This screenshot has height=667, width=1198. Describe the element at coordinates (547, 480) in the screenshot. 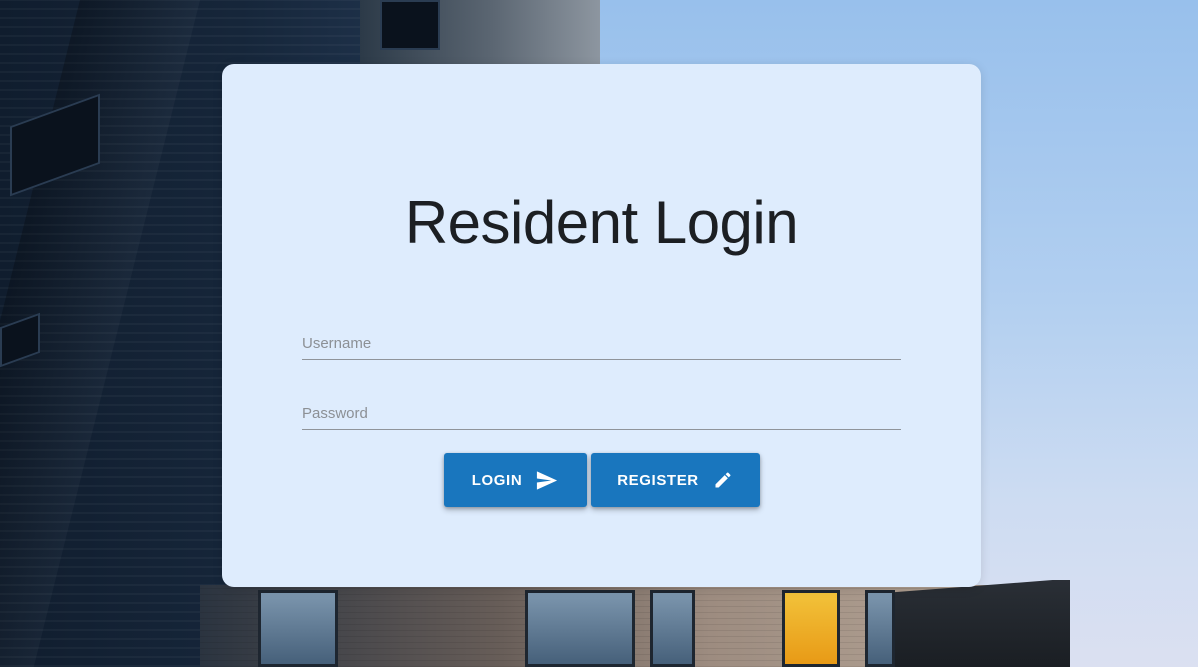

I see `send-icon` at that location.